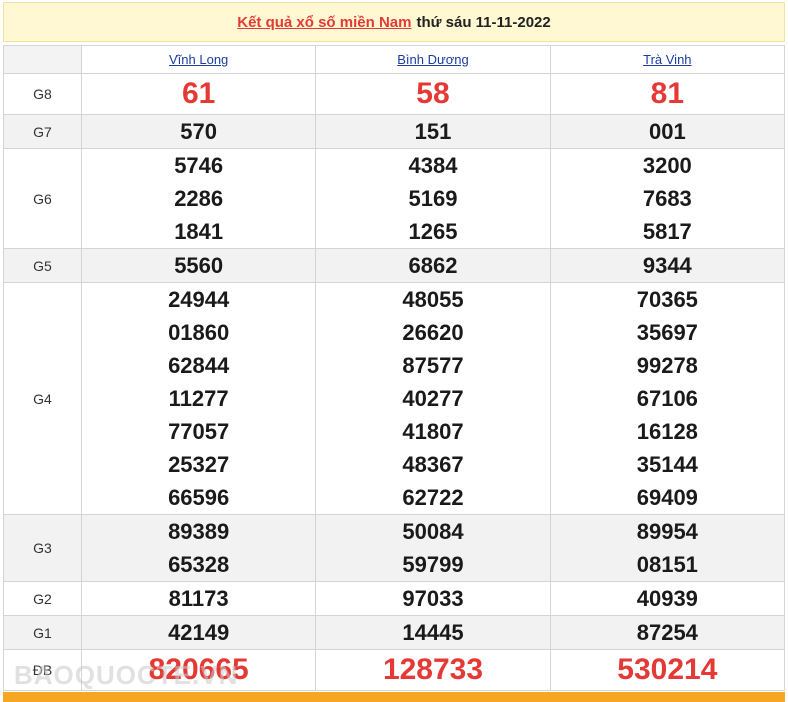 This screenshot has width=788, height=702. I want to click on province-header: Vĩnh Long, so click(198, 59).